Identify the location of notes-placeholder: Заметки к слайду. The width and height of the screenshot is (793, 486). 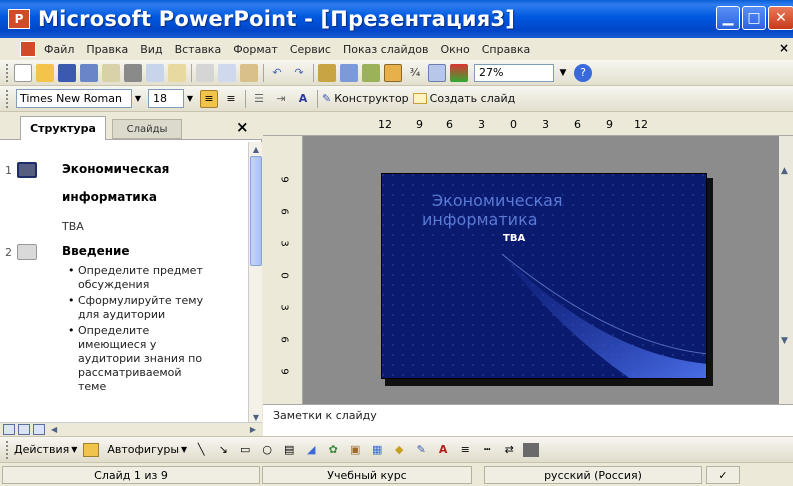
(325, 415).